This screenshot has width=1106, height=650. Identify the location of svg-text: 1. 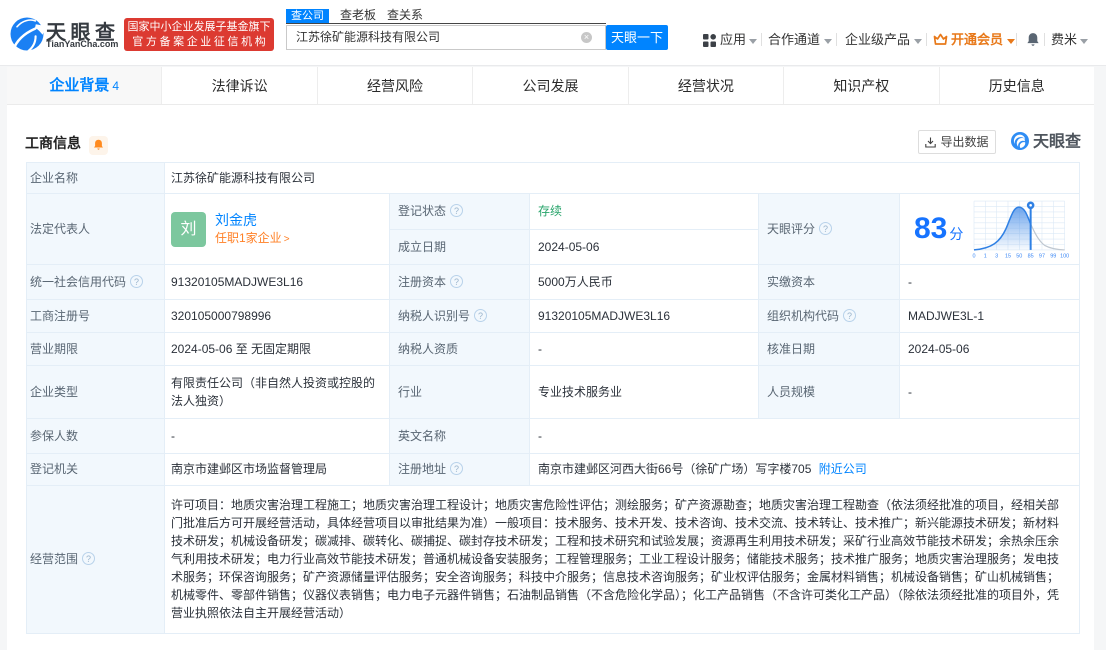
(985, 255).